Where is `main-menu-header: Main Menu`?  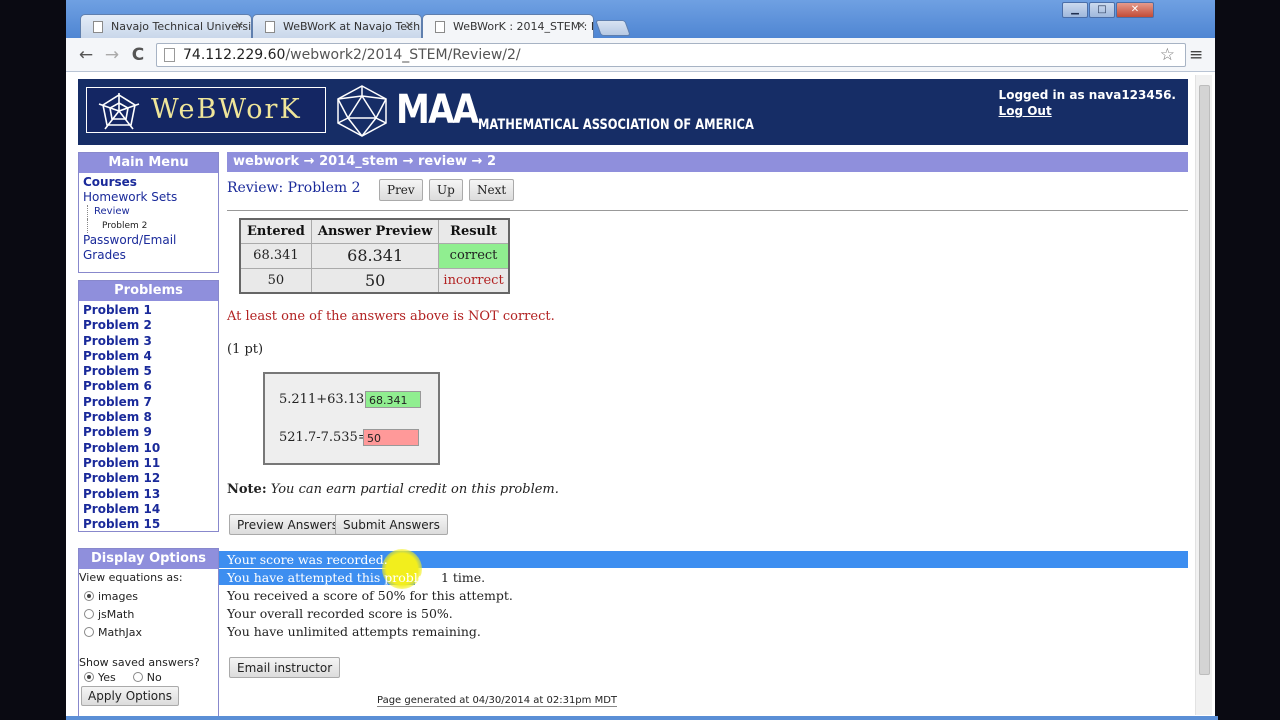 main-menu-header: Main Menu is located at coordinates (148, 163).